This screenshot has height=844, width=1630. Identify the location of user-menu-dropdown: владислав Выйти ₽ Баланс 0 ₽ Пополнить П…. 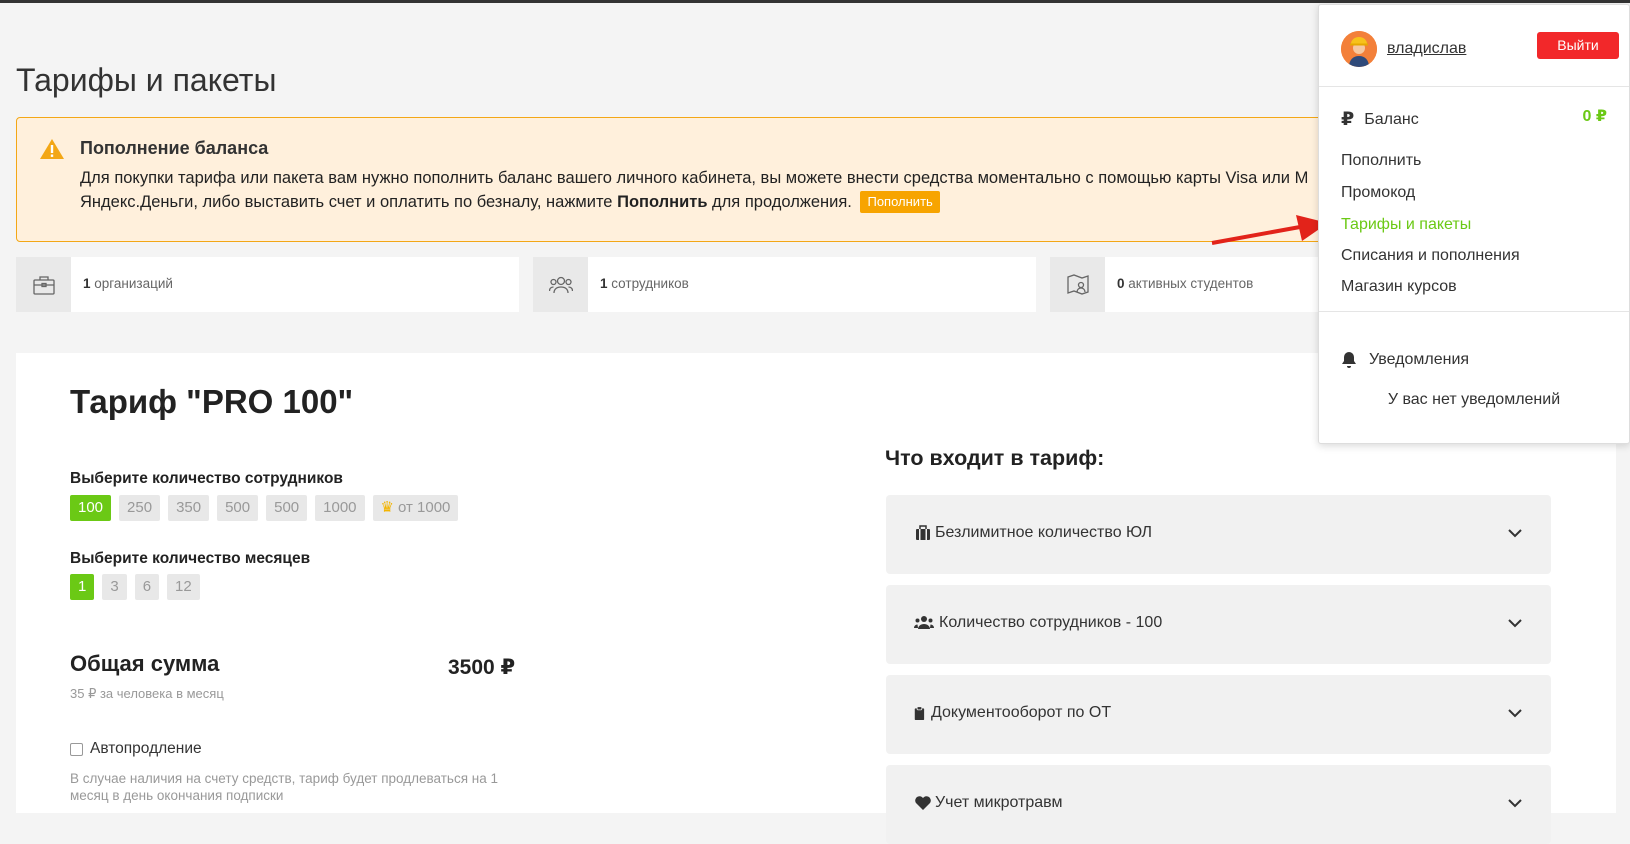
(1474, 224).